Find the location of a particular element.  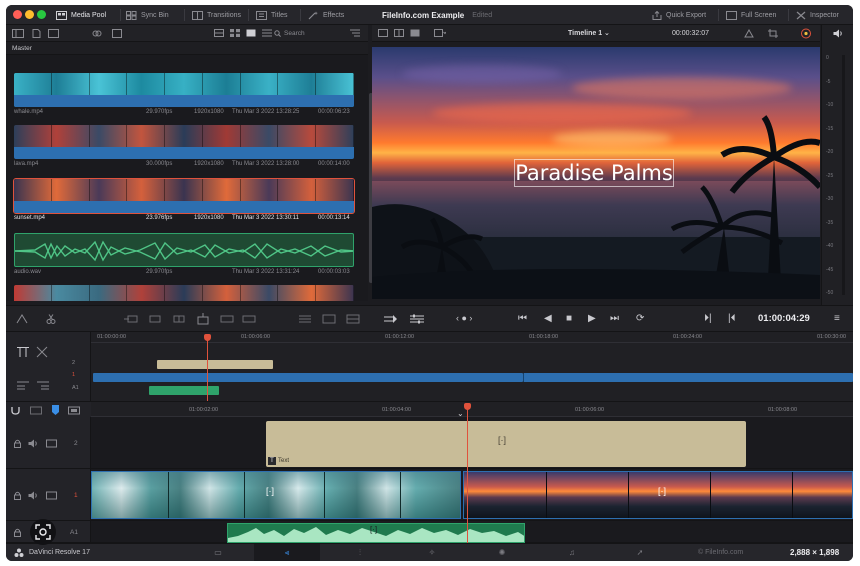

thumbnail-size-icon is located at coordinates (219, 33).